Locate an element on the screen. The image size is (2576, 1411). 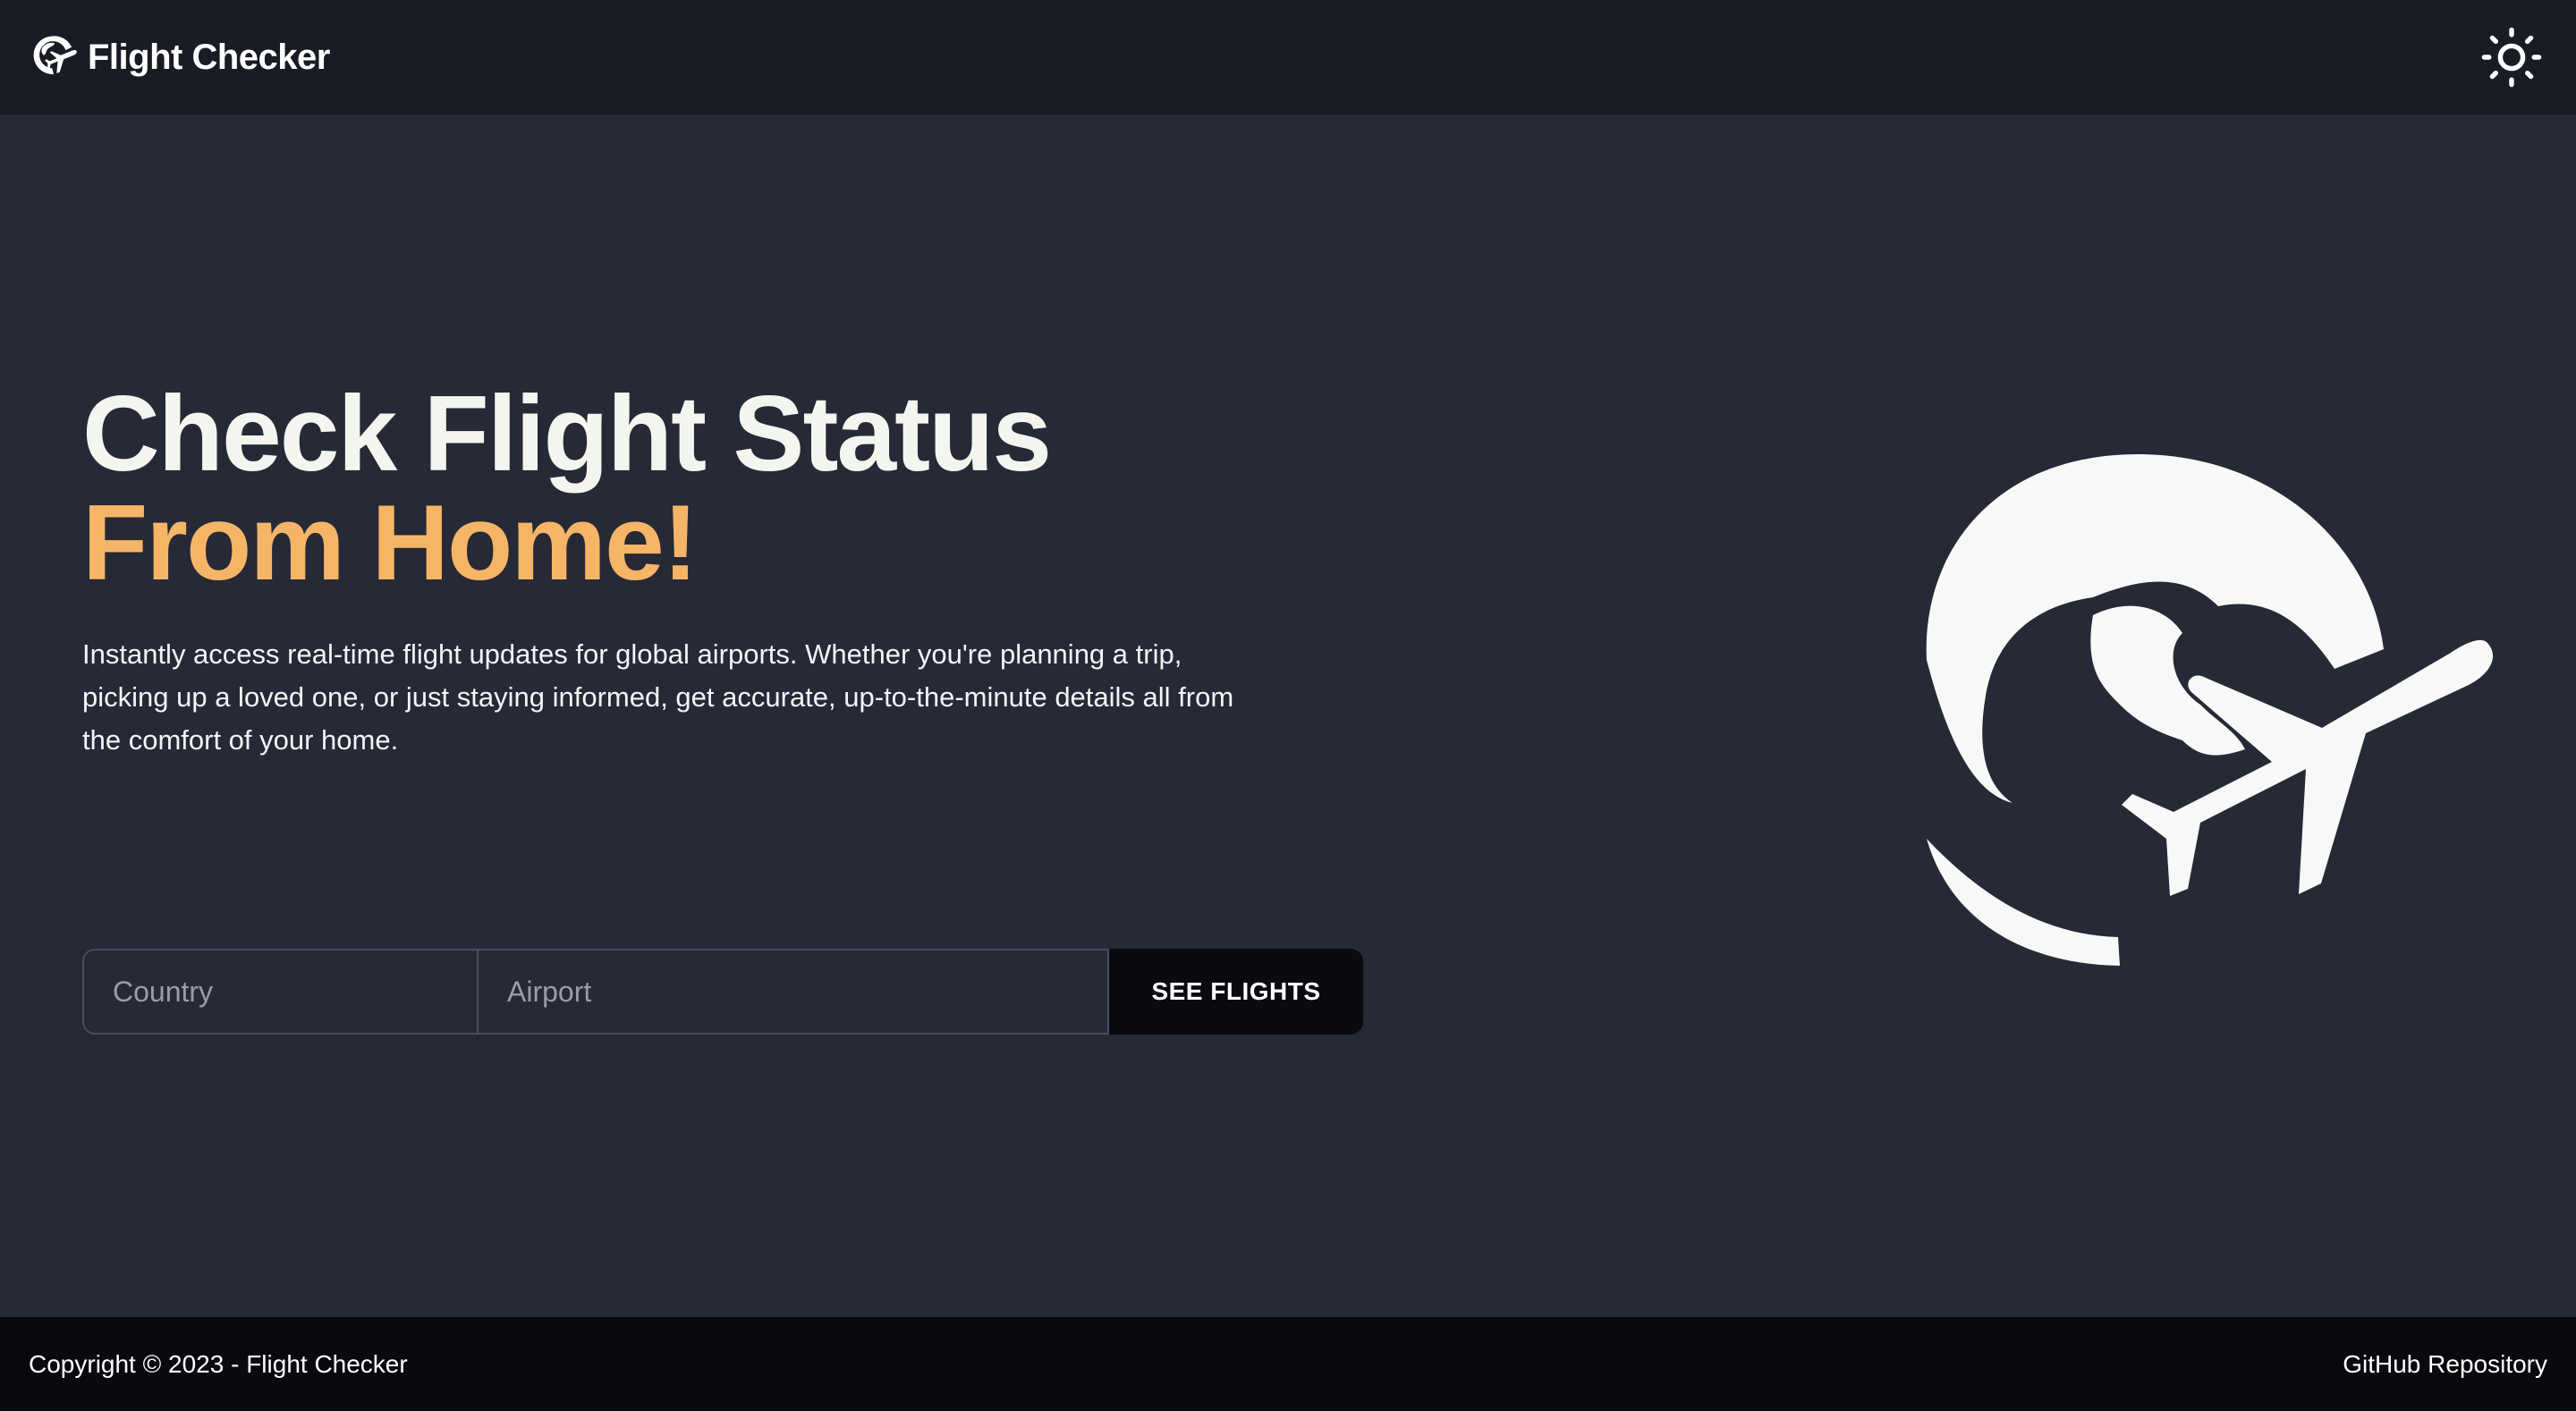
brand-home-link: Flight Checker is located at coordinates (179, 57).